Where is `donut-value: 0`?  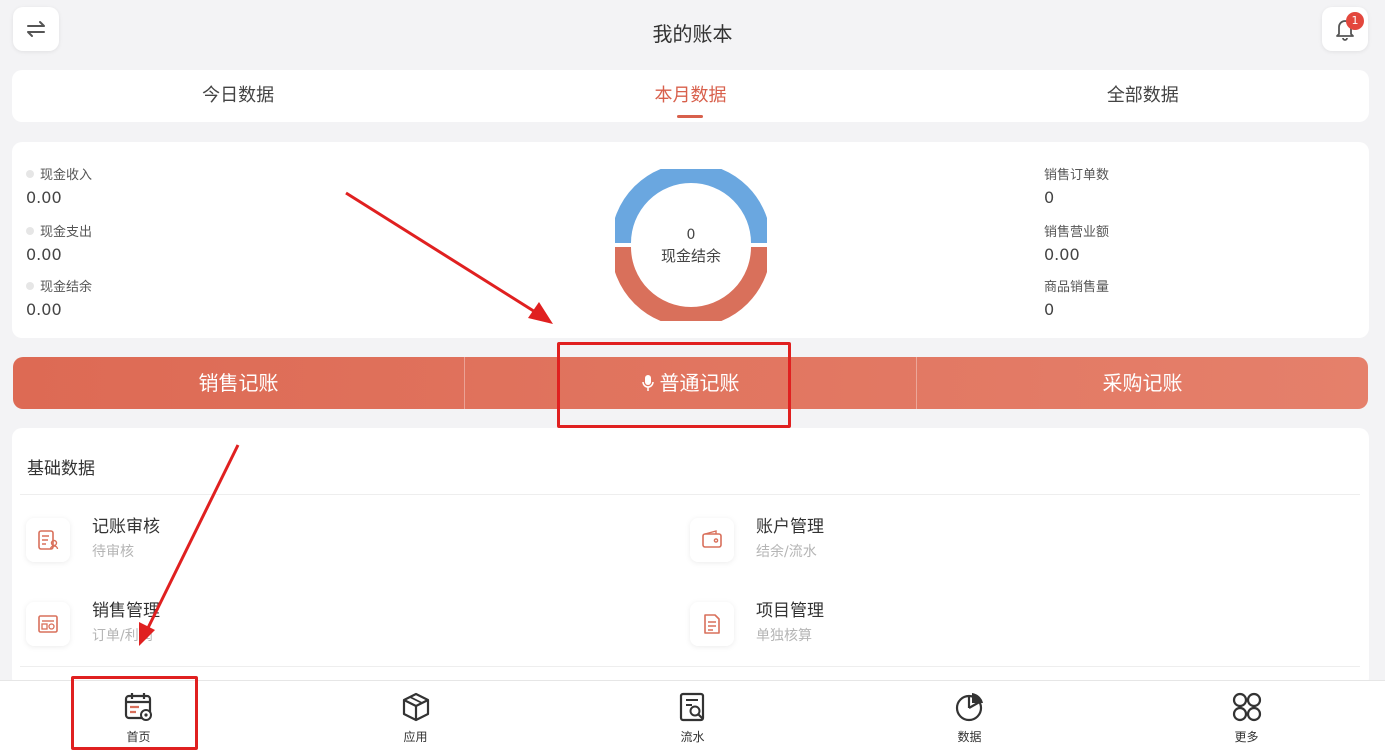 donut-value: 0 is located at coordinates (691, 235).